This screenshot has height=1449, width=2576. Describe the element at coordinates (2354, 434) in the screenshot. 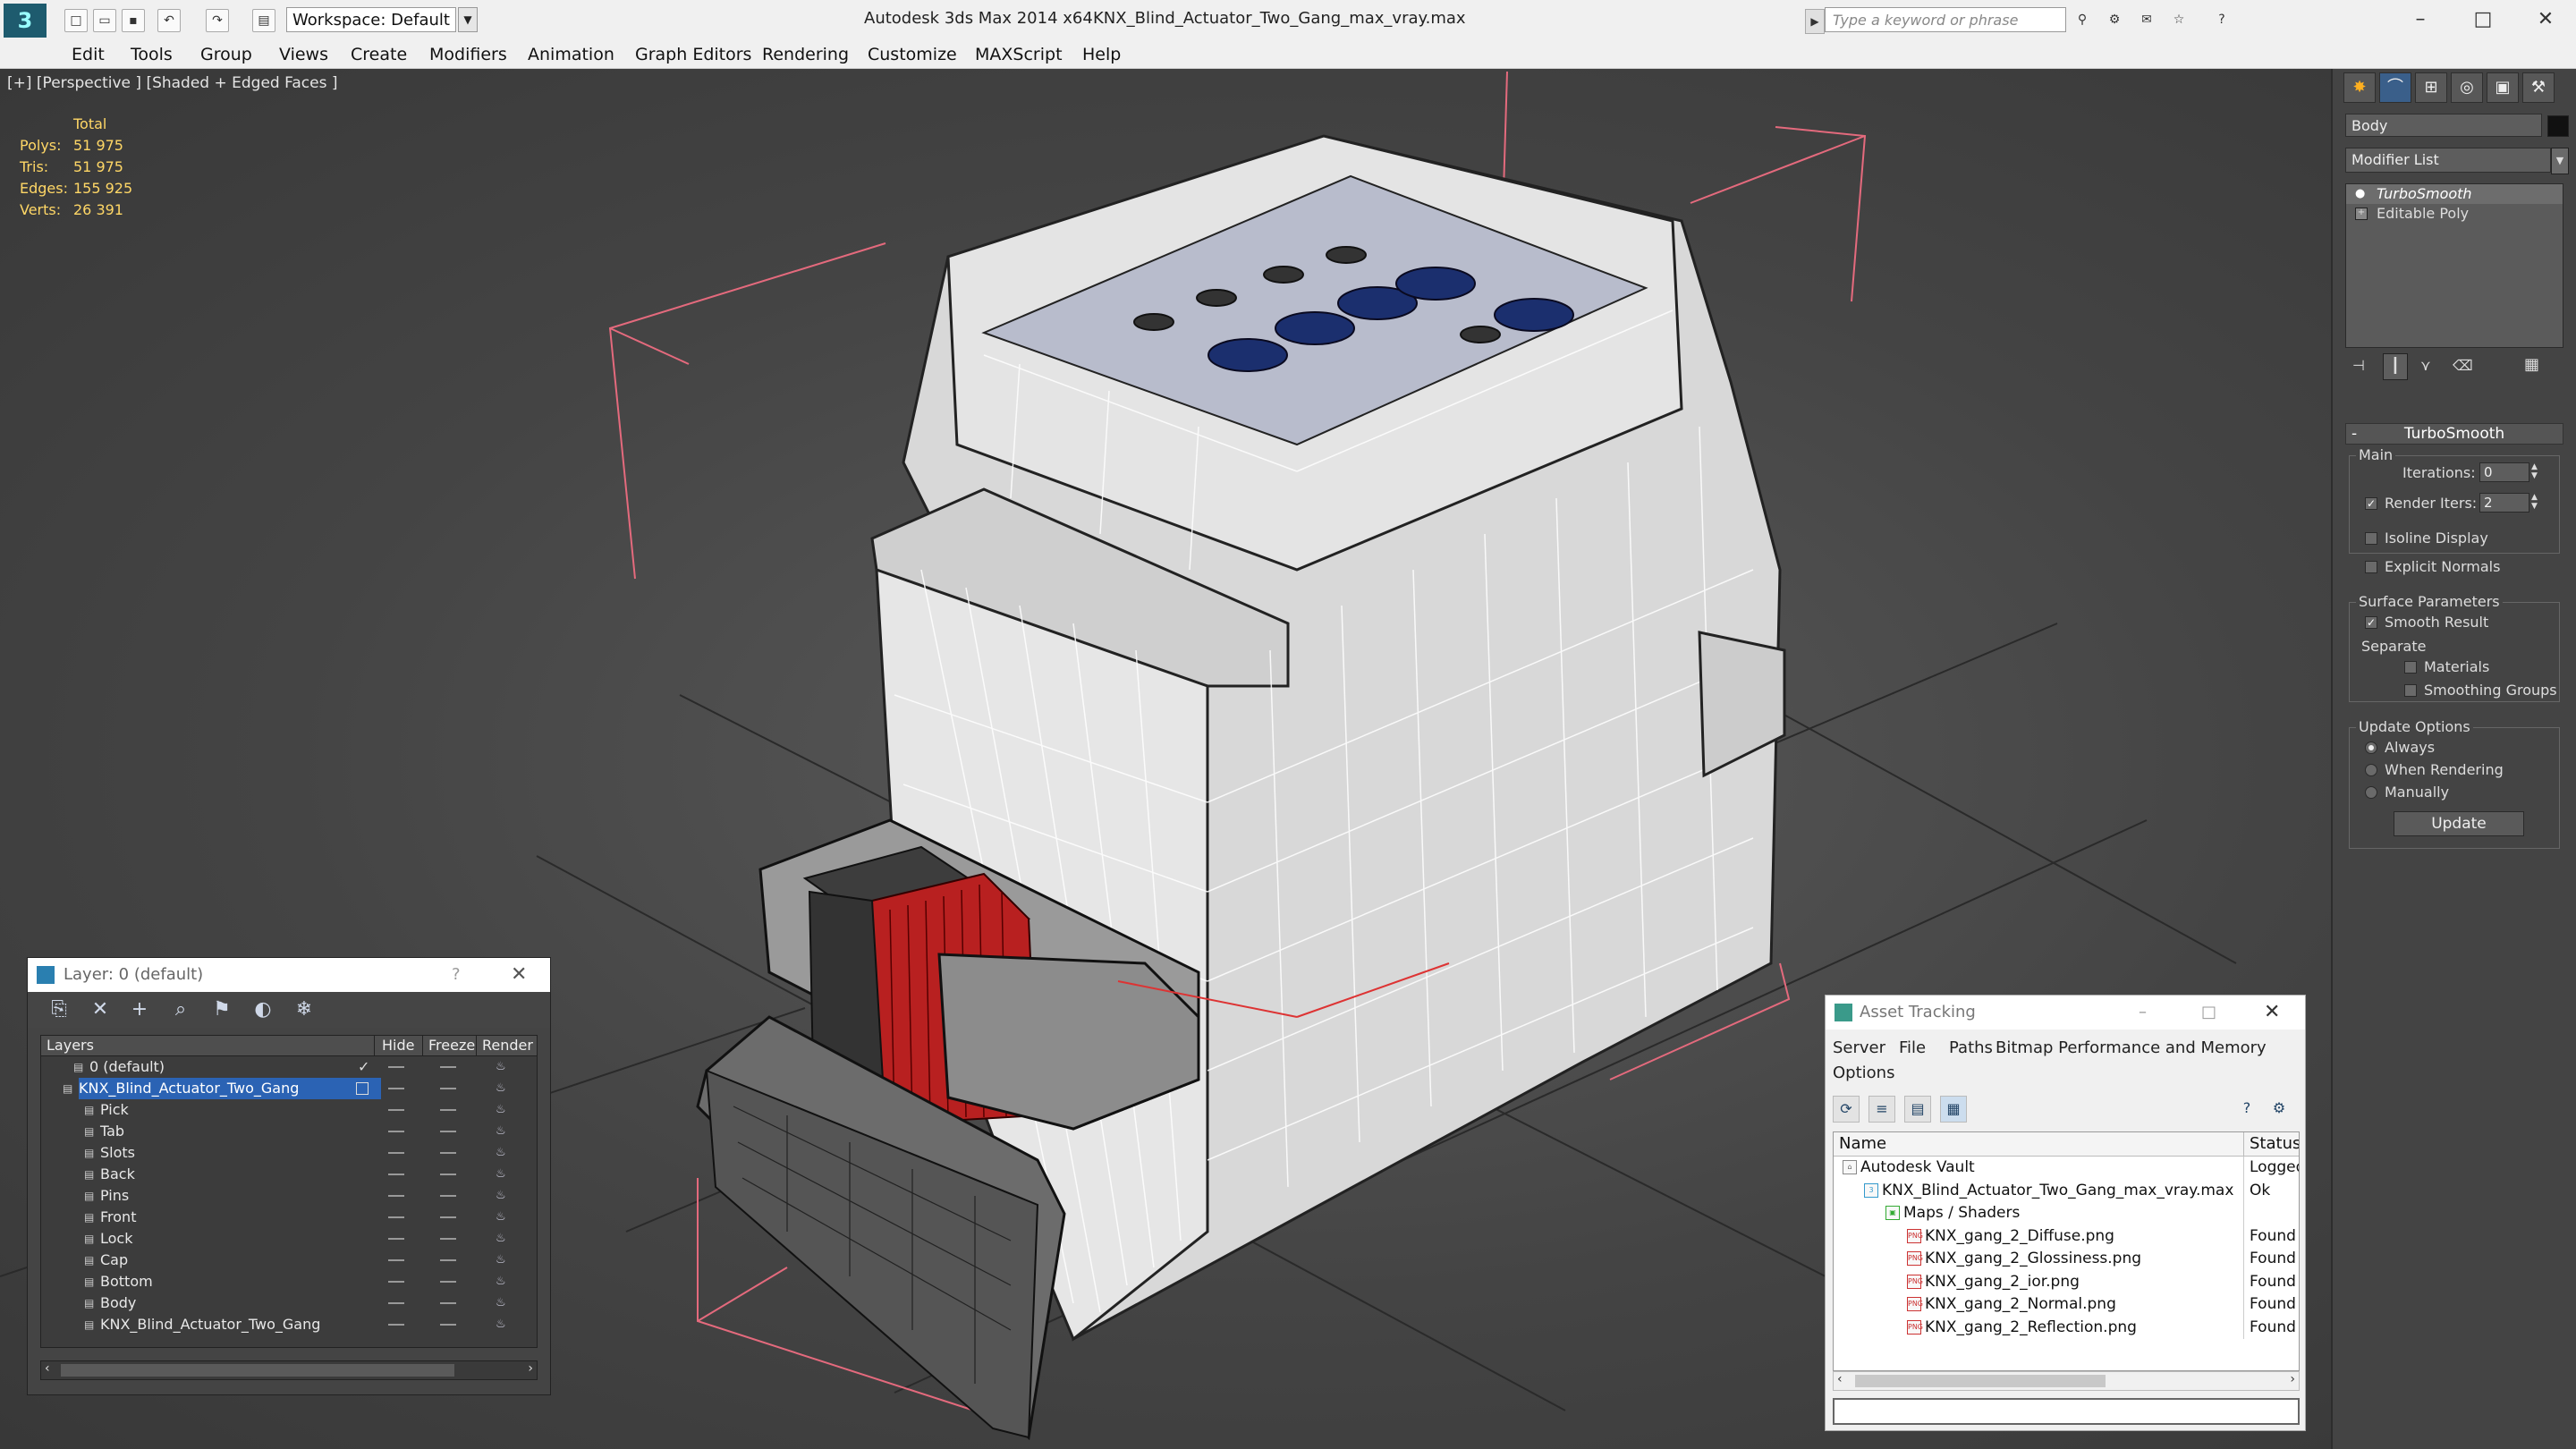

I see `collapse-minus-icon: -` at that location.